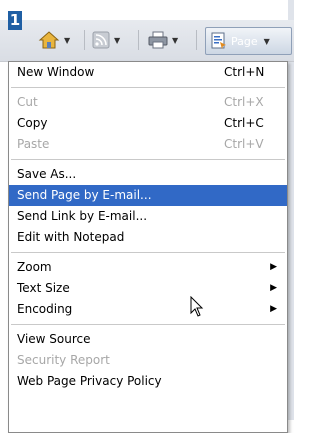 This screenshot has height=433, width=320. What do you see at coordinates (291, 210) in the screenshot?
I see `window-edge` at bounding box center [291, 210].